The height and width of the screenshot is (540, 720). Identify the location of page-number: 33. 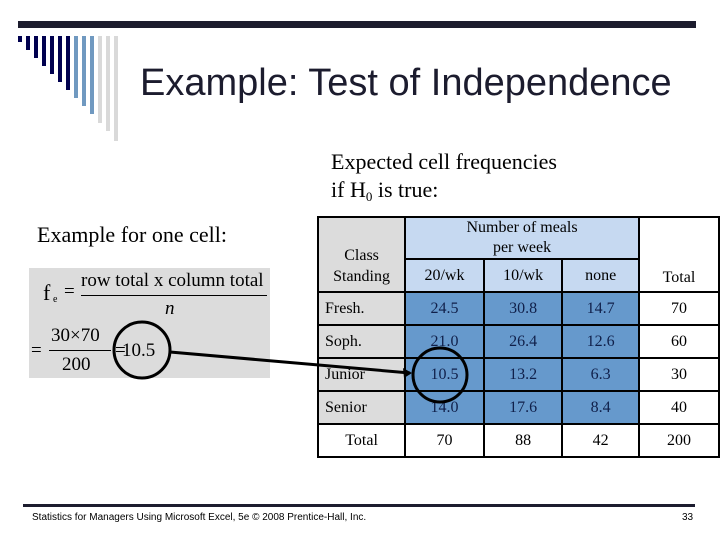
(688, 517).